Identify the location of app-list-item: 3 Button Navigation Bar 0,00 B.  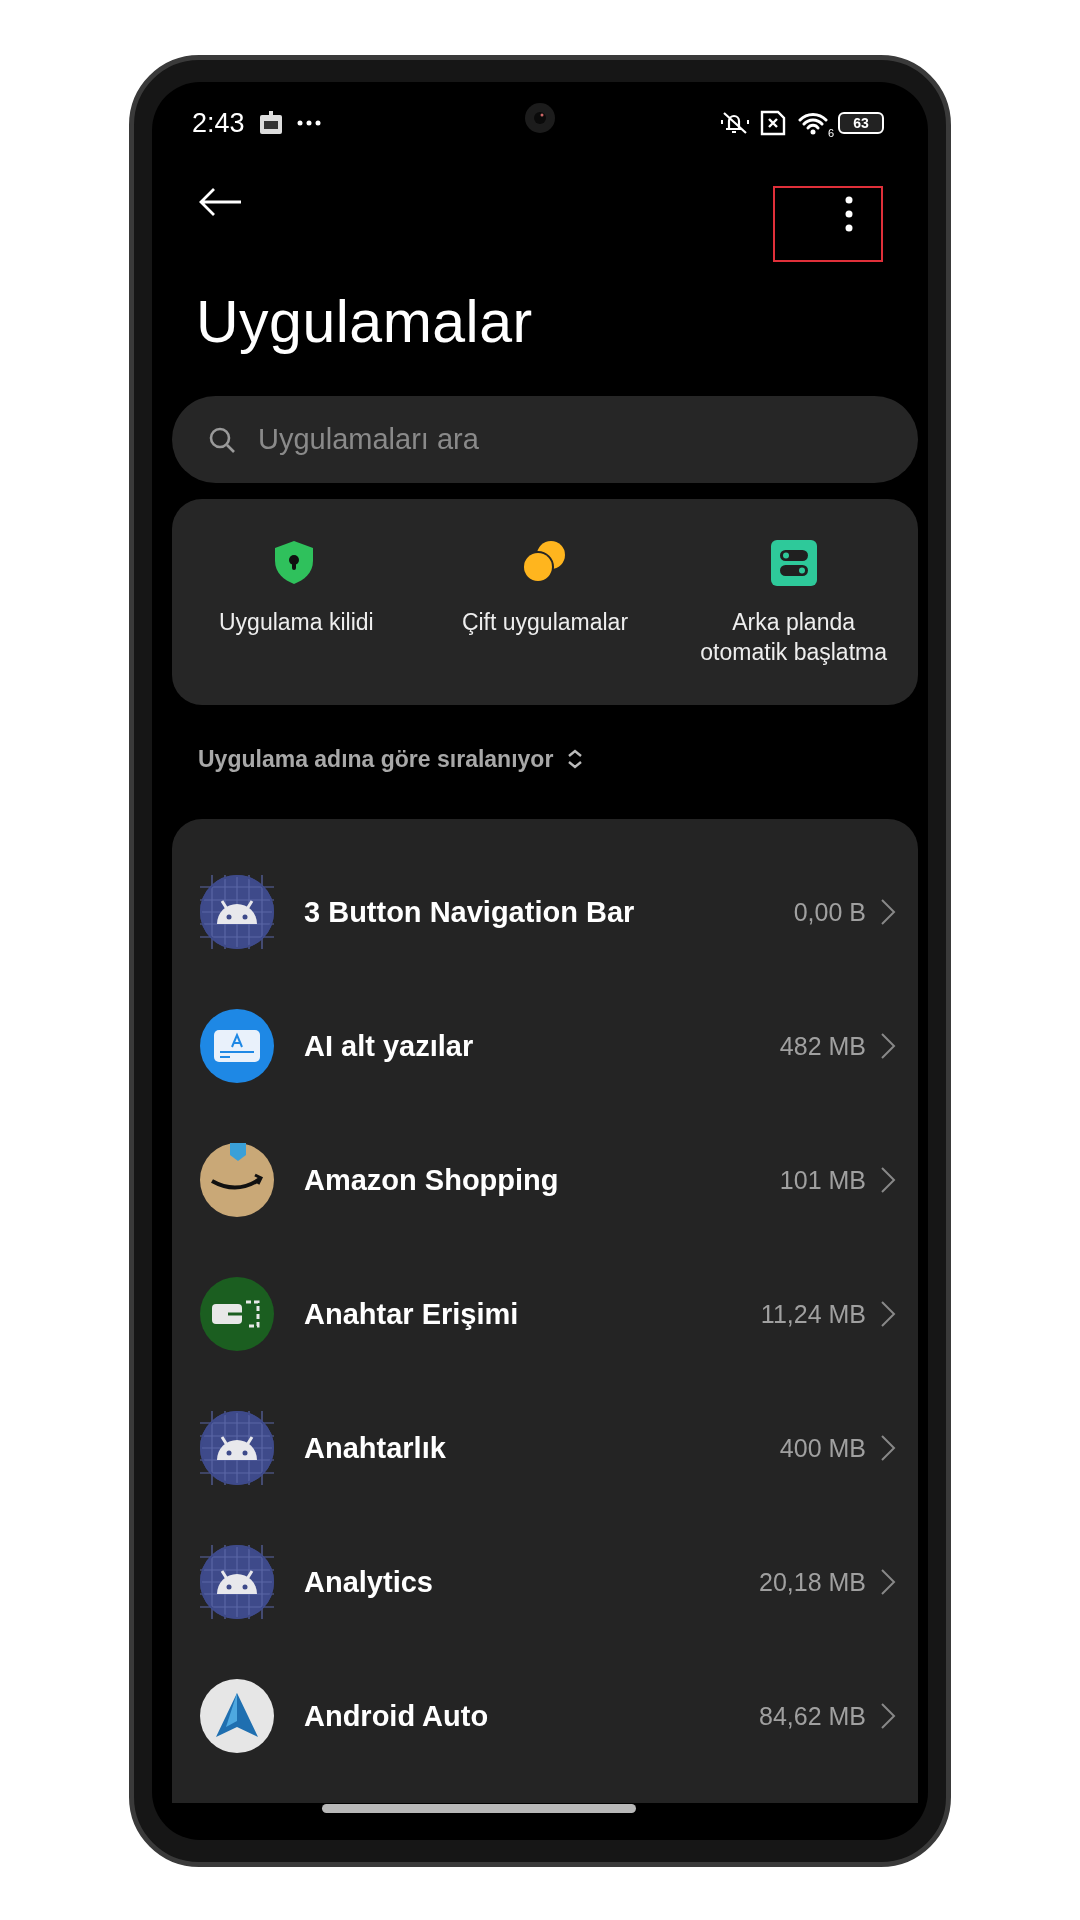
(545, 912).